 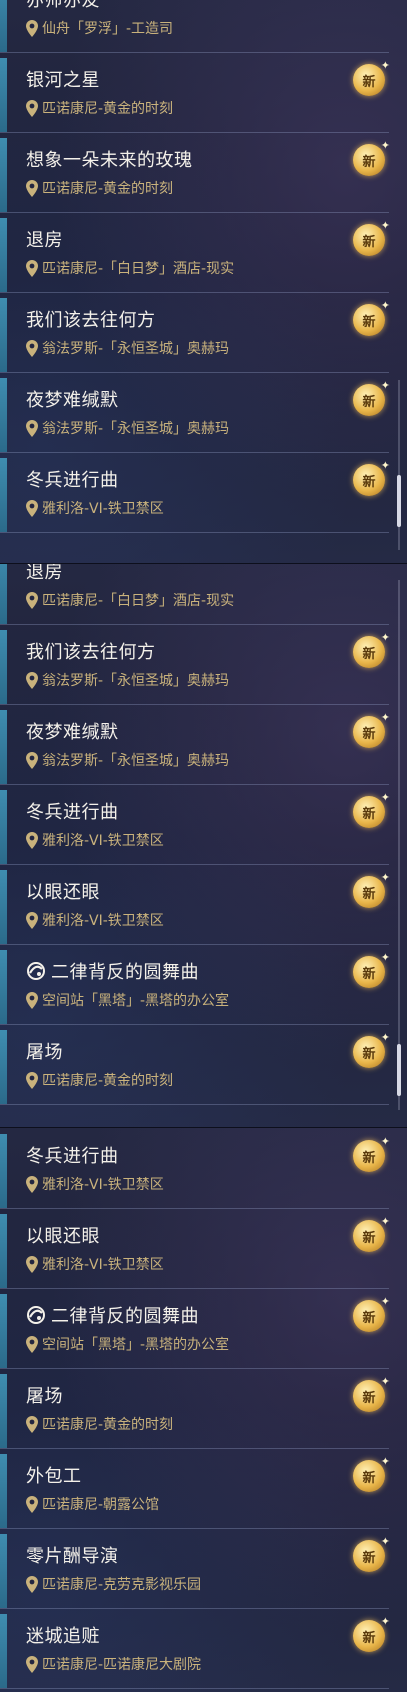 I want to click on quest-title: 夜梦难缄默, so click(x=72, y=732).